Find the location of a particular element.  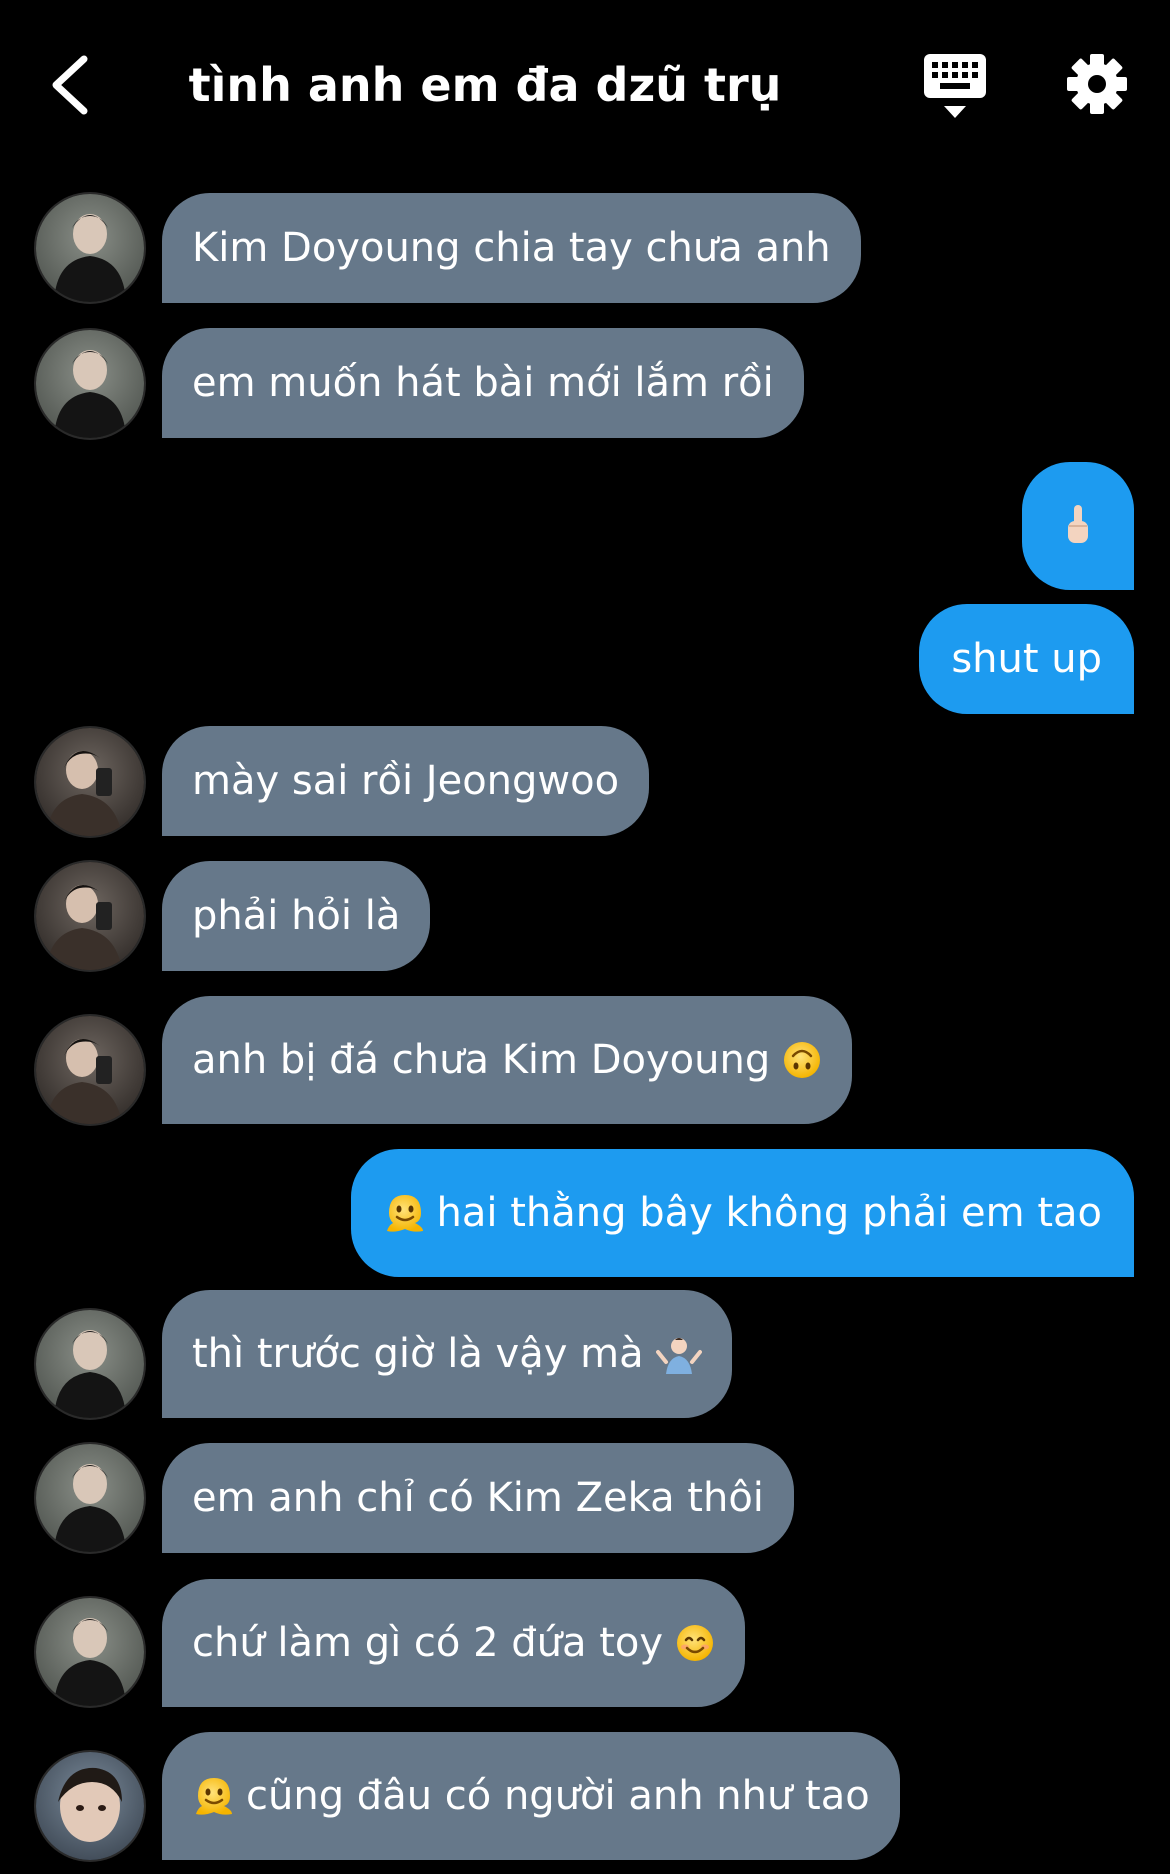

chat-title: tình anh em đa dzũ trụ is located at coordinates (485, 85).